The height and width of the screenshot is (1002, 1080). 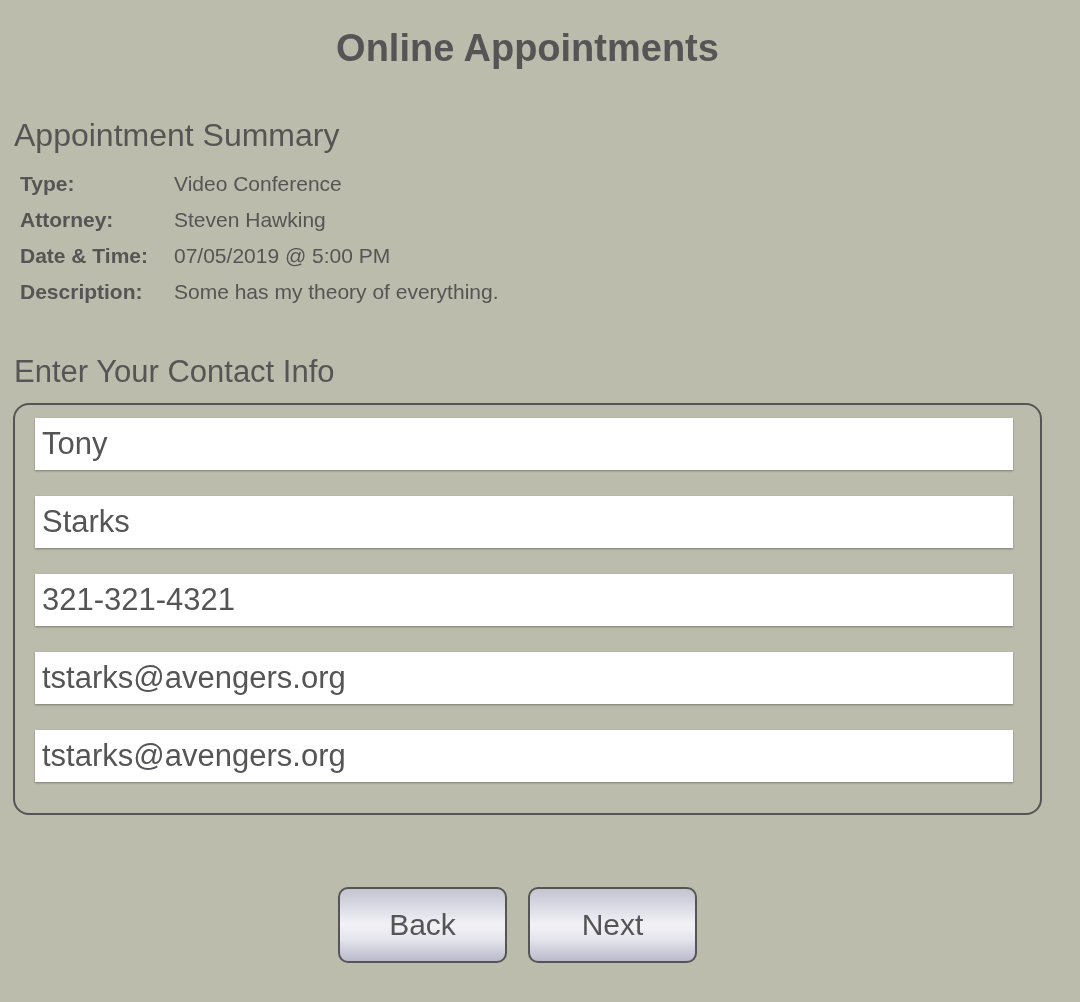 What do you see at coordinates (174, 372) in the screenshot?
I see `section-heading: Enter Your Contact Info` at bounding box center [174, 372].